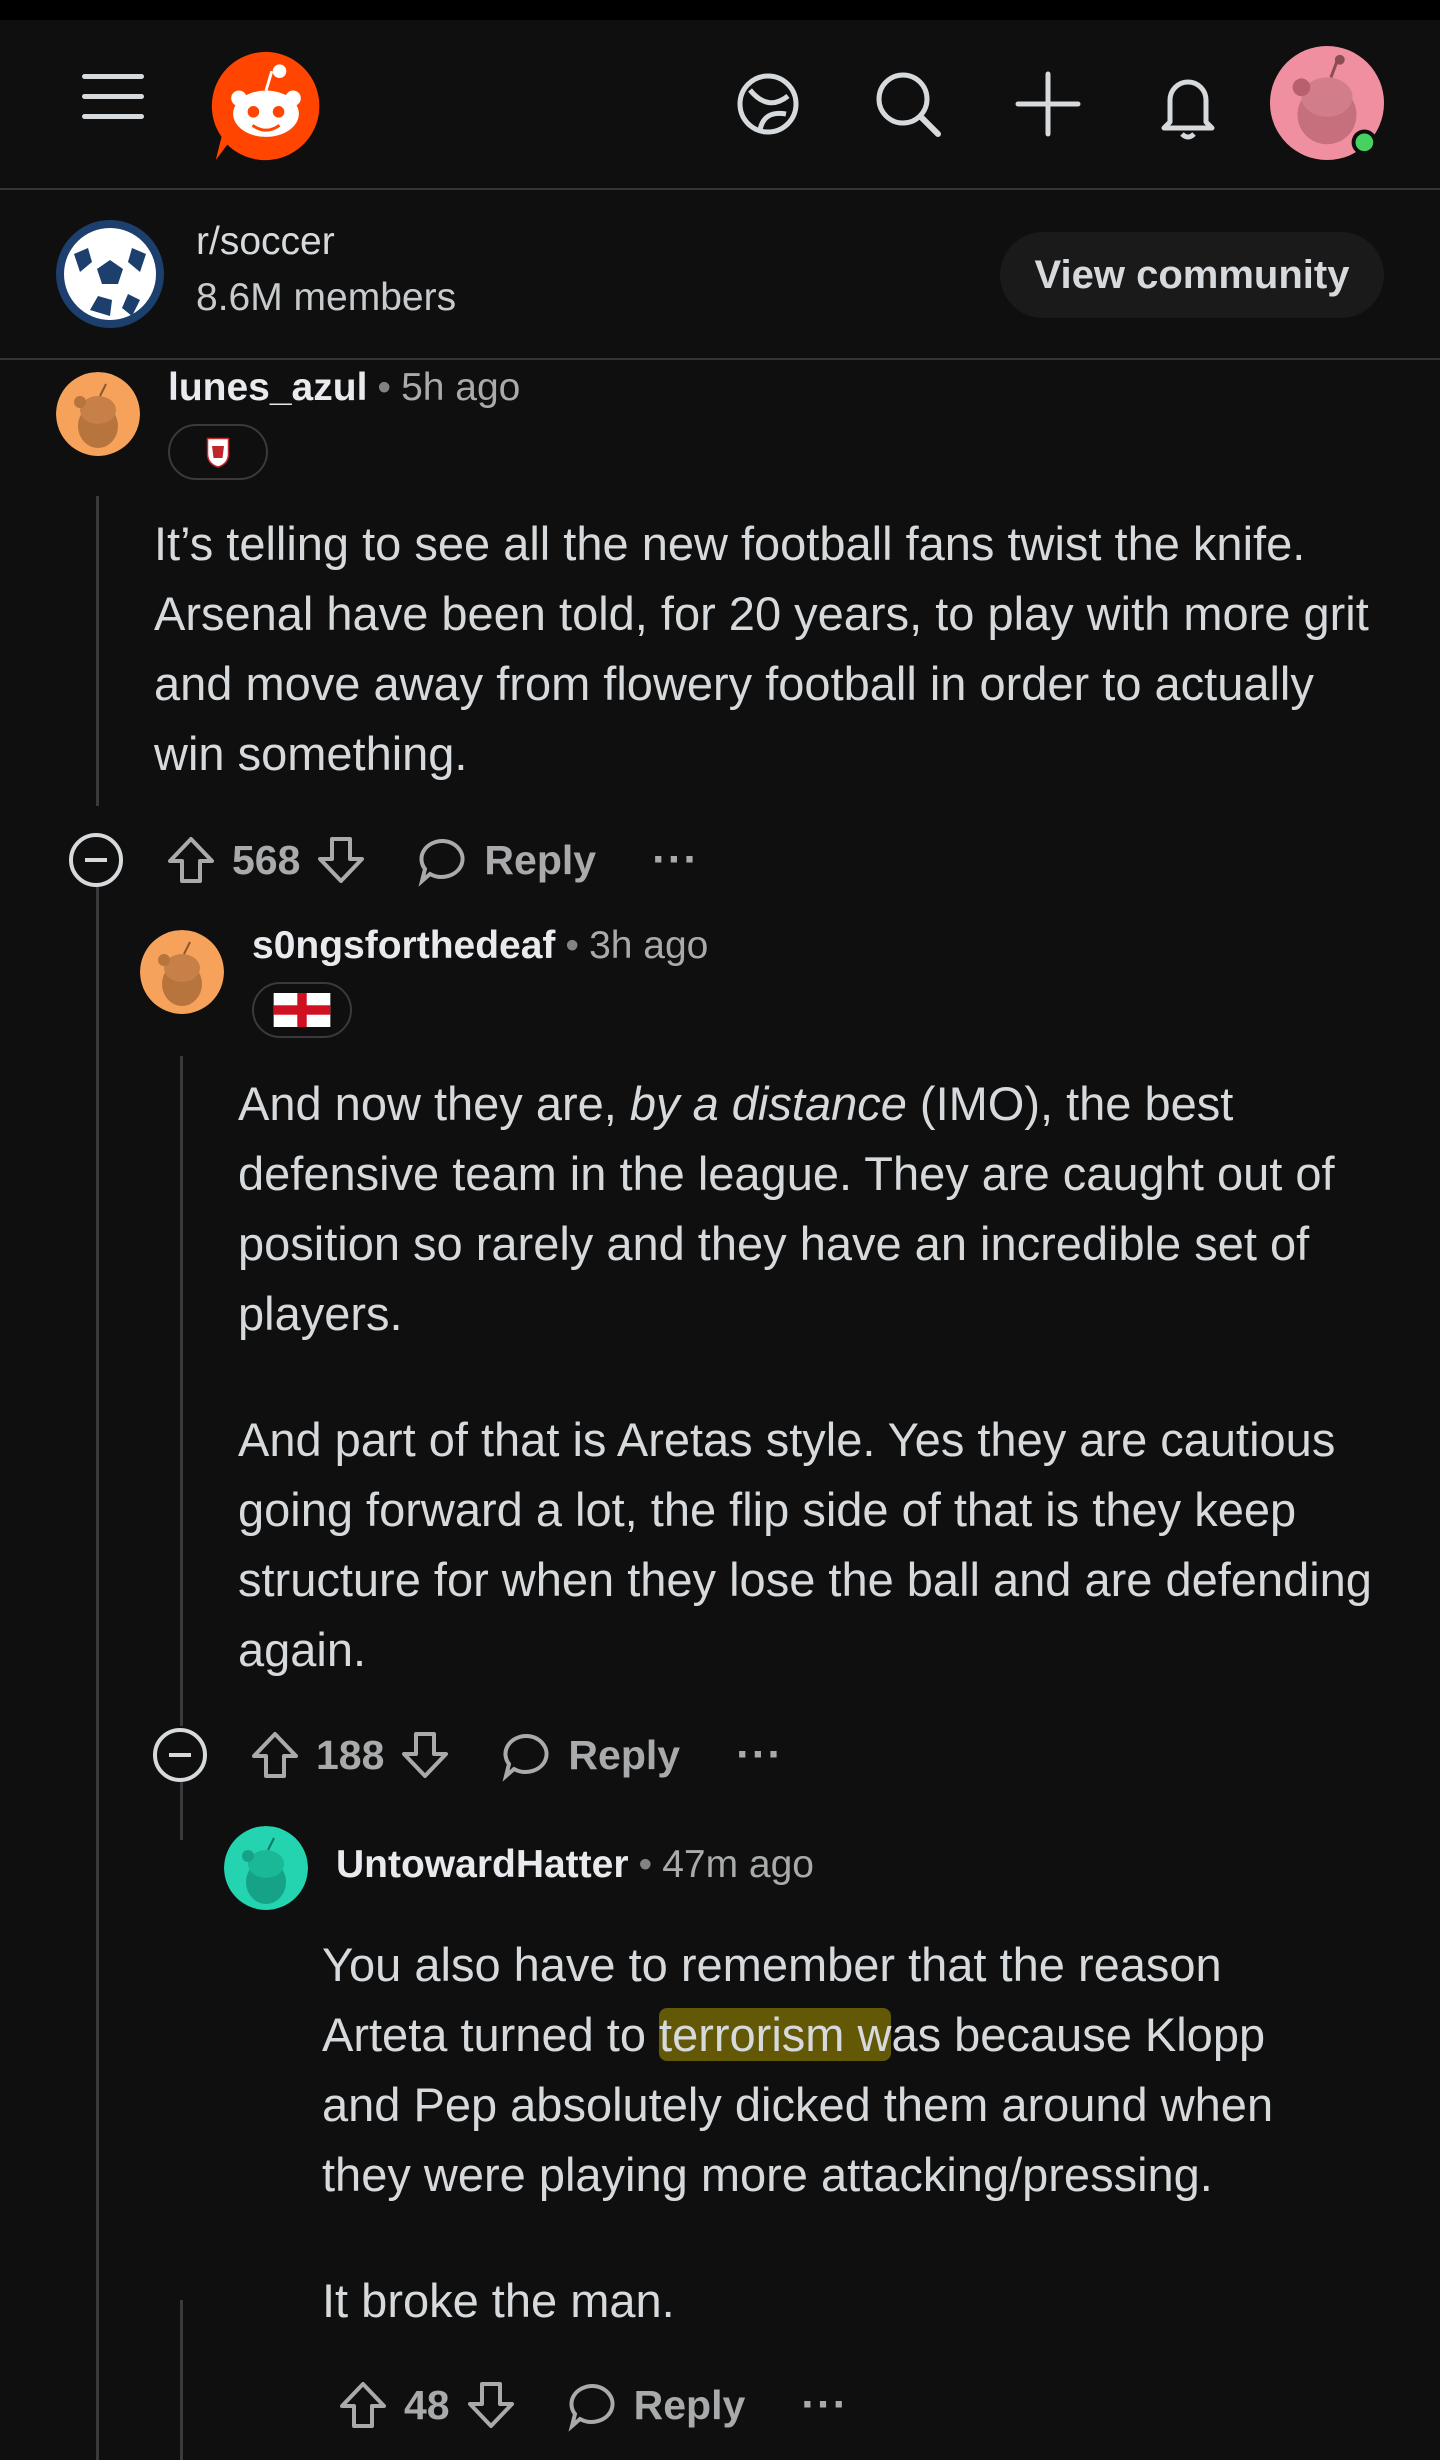  Describe the element at coordinates (427, 2404) in the screenshot. I see `vote-count: 48` at that location.